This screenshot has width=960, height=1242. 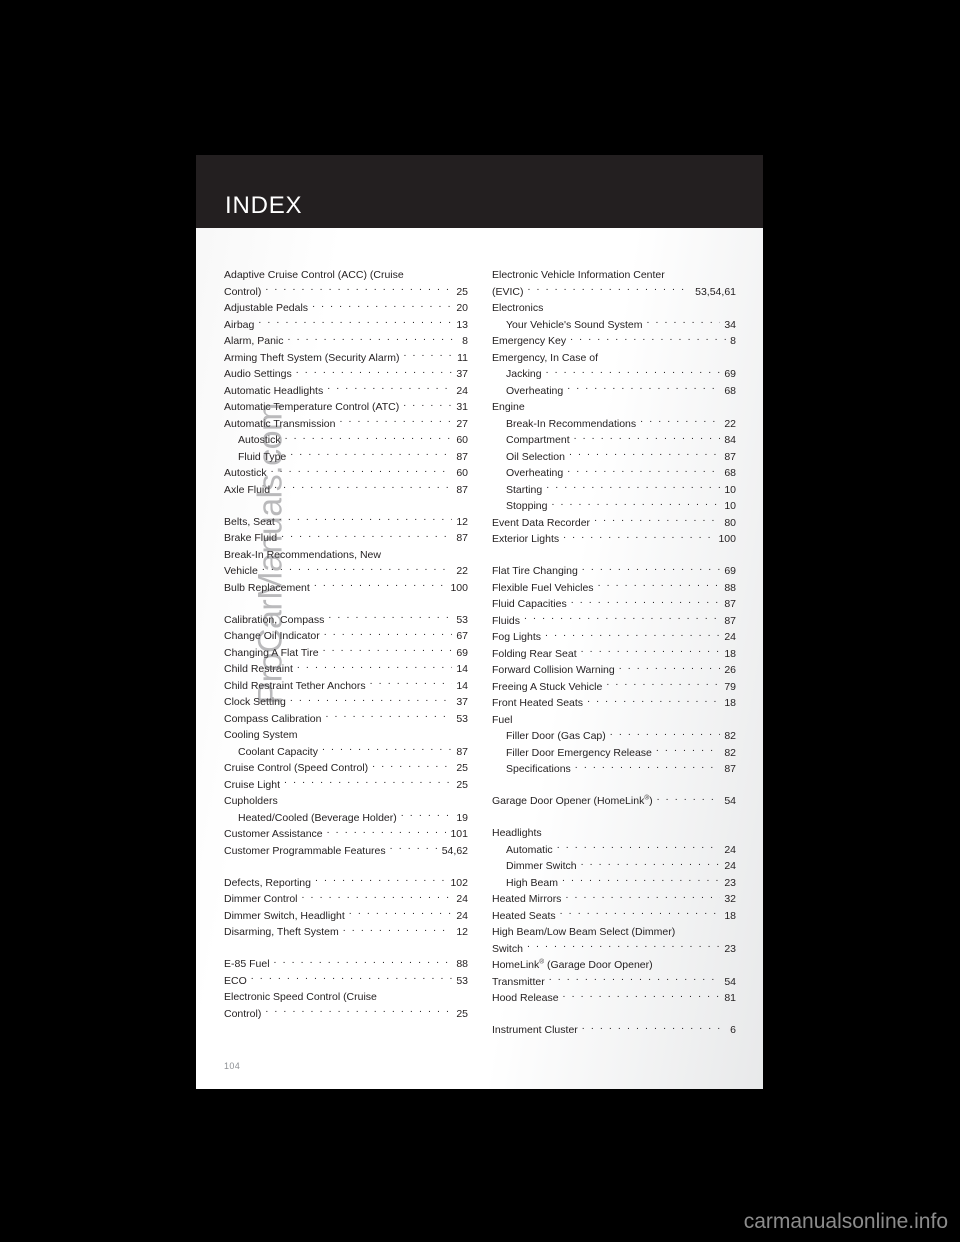 I want to click on index-entry: Child Restraint Tether Anchors 14, so click(x=346, y=686).